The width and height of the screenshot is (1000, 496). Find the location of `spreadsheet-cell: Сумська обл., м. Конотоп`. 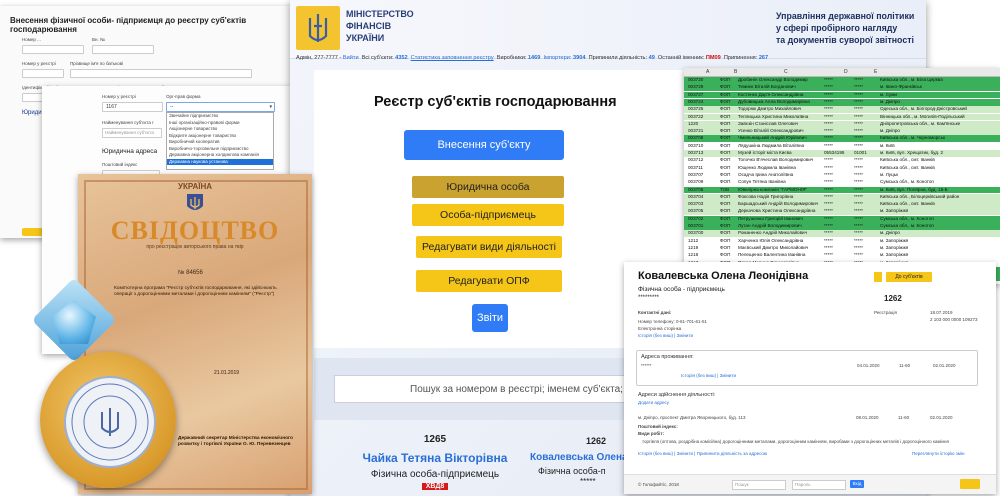

spreadsheet-cell: Сумська обл., м. Конотоп is located at coordinates (907, 182).